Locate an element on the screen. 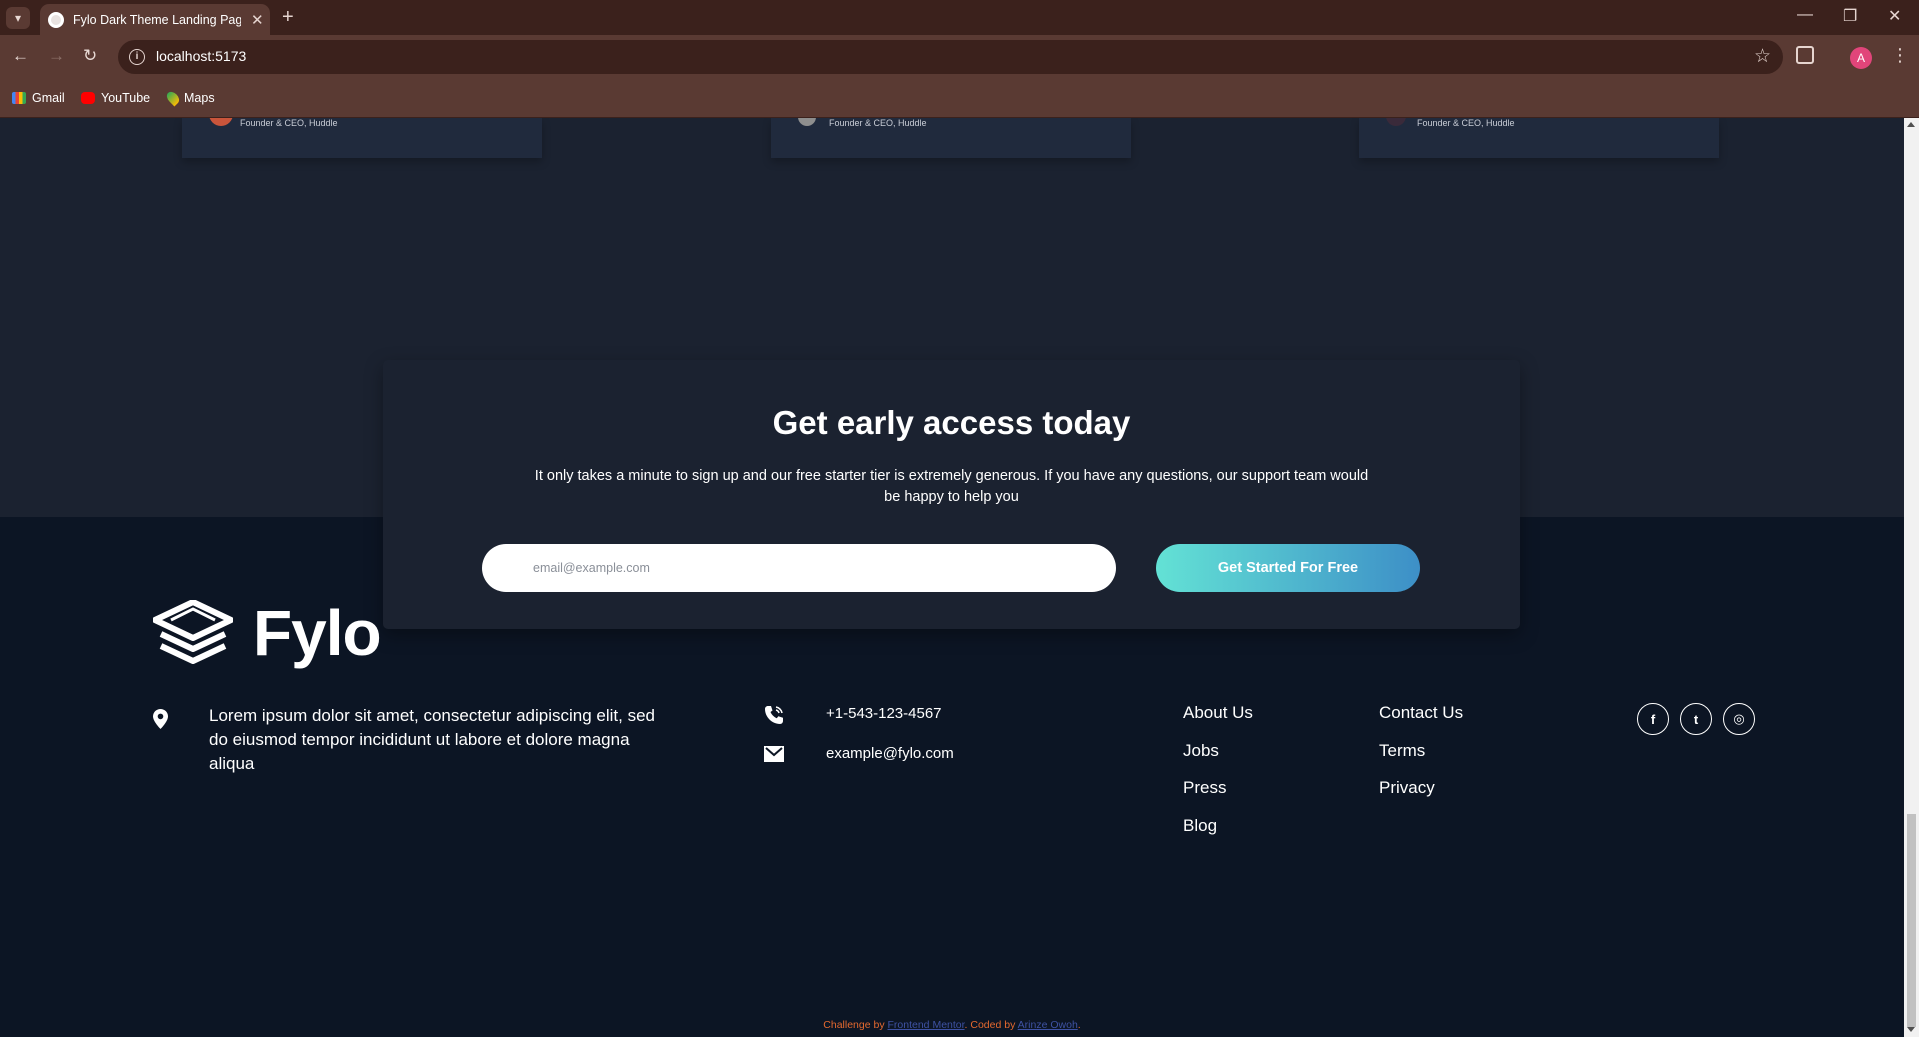  tab-search-button: ▾ is located at coordinates (18, 18).